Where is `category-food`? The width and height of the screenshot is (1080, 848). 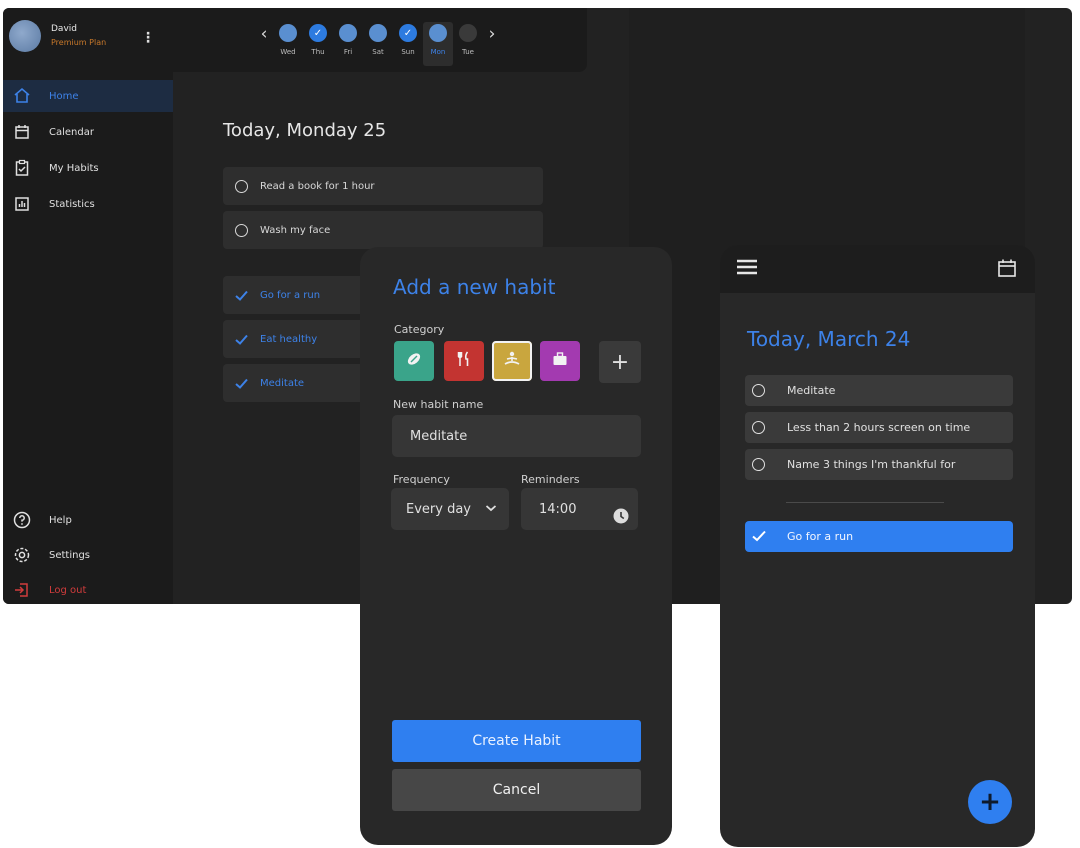
category-food is located at coordinates (464, 361).